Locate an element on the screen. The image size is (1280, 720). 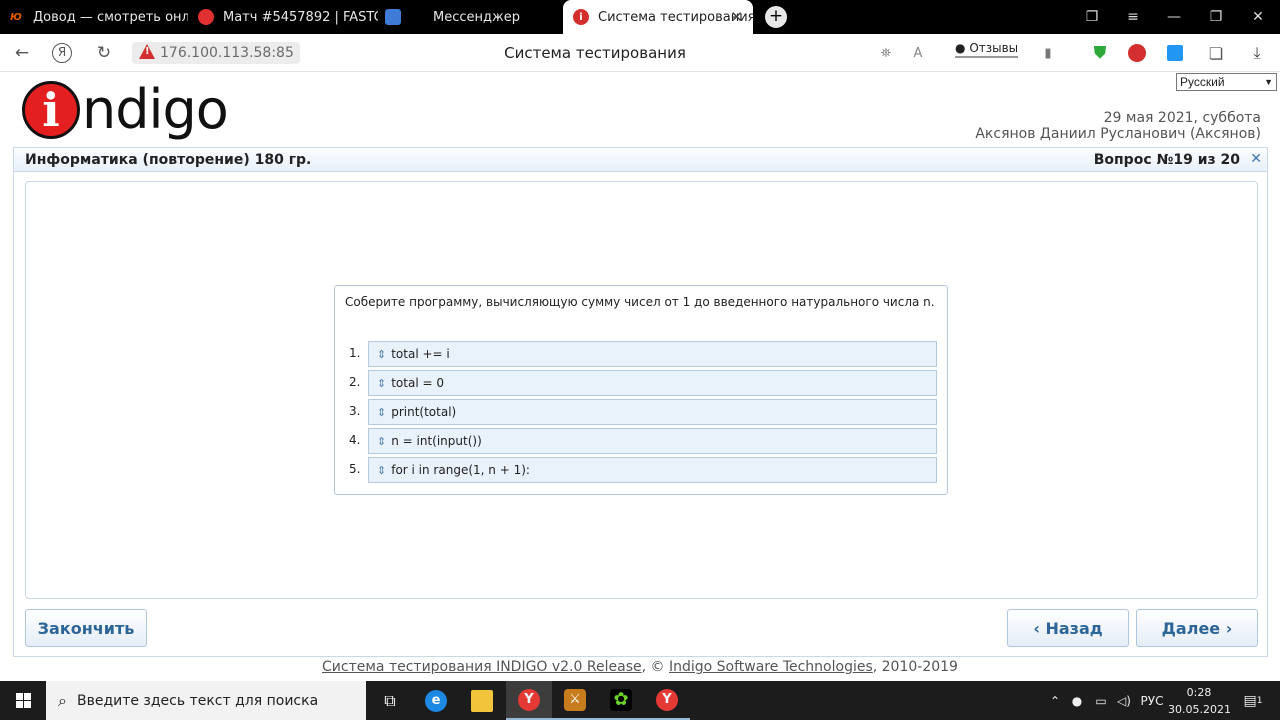
list-item: 4. ⇕ n = int(input()) is located at coordinates (642, 441).